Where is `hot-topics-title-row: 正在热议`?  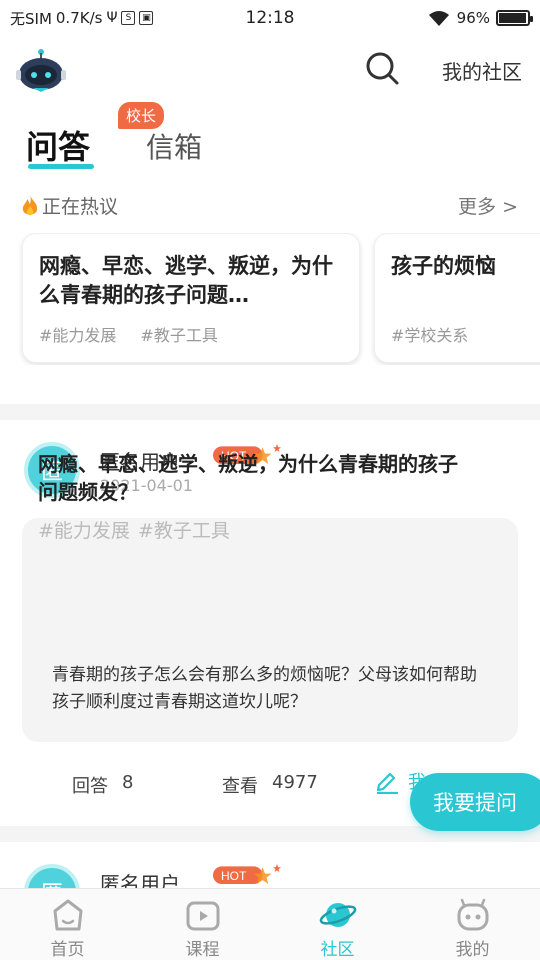
hot-topics-title-row: 正在热议 is located at coordinates (69, 205).